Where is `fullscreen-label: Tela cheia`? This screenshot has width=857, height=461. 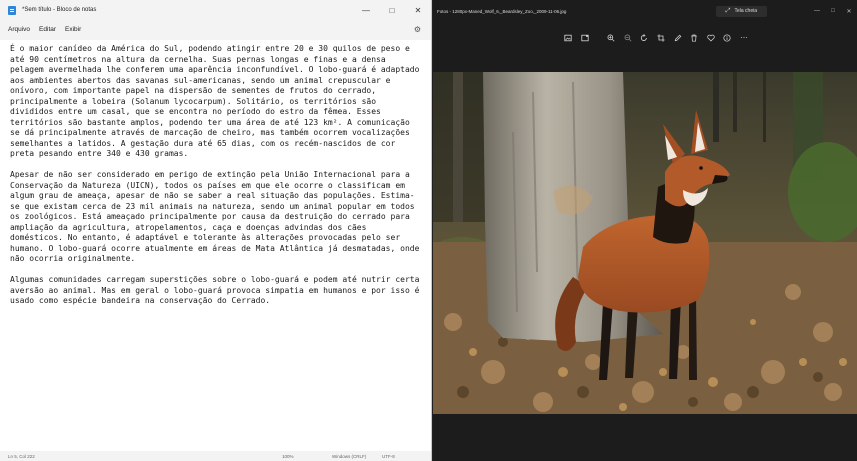 fullscreen-label: Tela cheia is located at coordinates (745, 11).